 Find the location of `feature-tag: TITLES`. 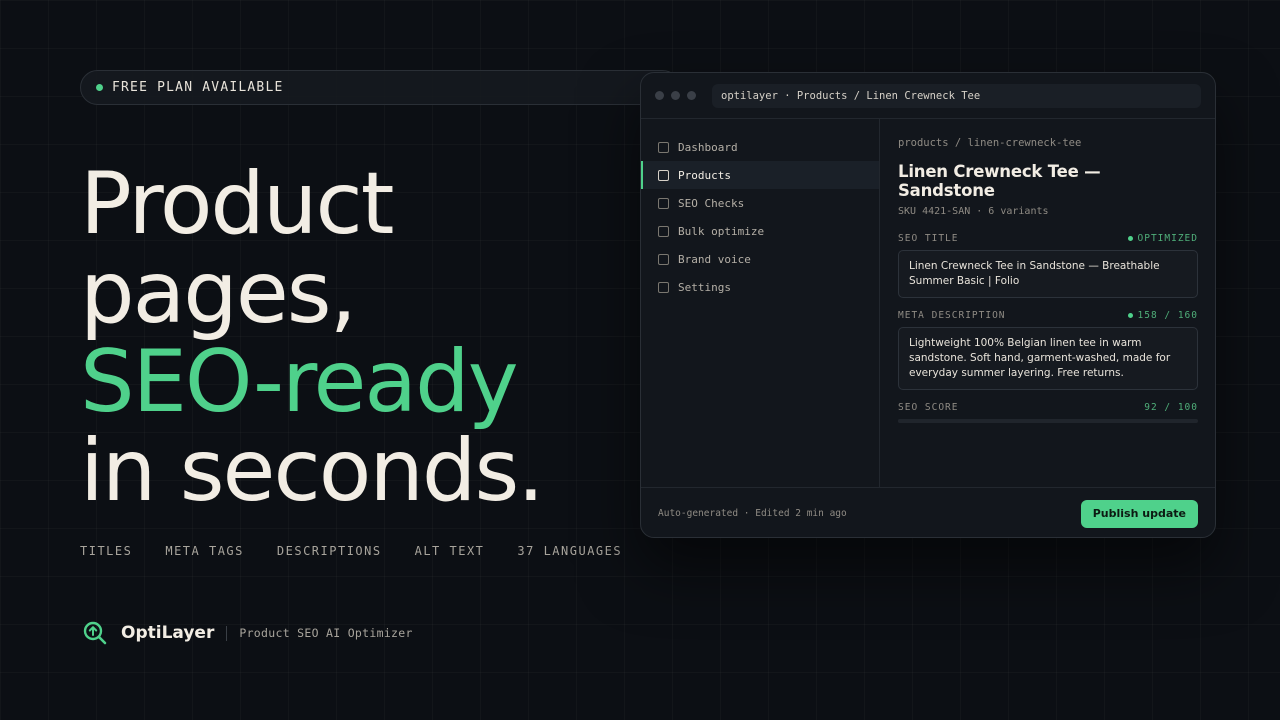

feature-tag: TITLES is located at coordinates (106, 551).